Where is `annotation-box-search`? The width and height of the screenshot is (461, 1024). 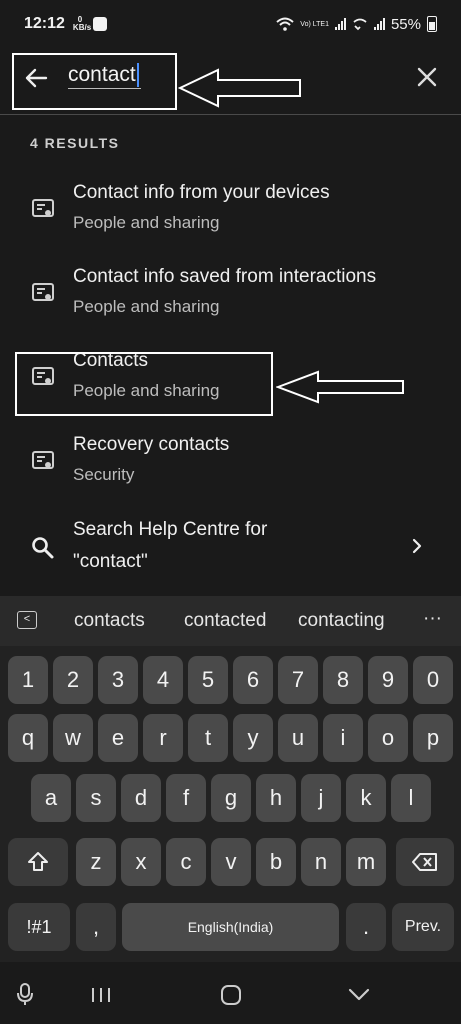 annotation-box-search is located at coordinates (94, 81).